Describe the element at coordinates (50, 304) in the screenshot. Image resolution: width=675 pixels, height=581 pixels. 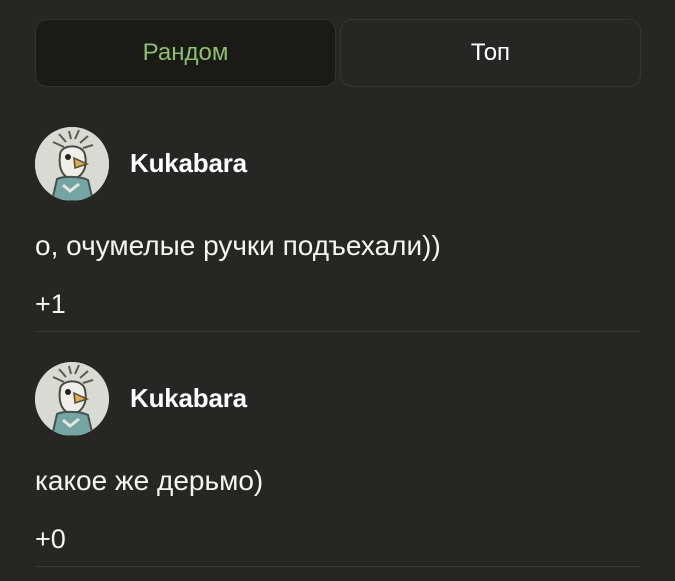
I see `comment-score: +1` at that location.